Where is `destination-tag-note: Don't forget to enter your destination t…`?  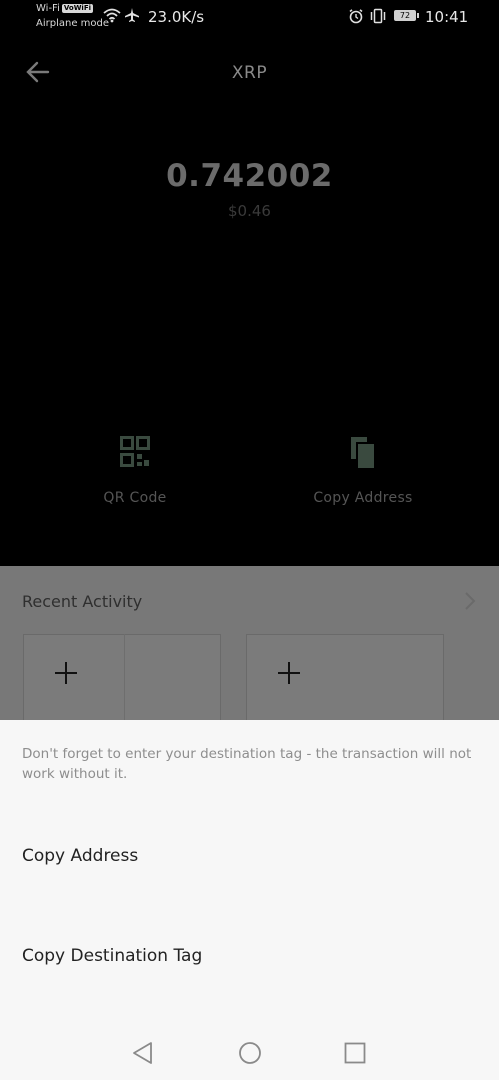
destination-tag-note: Don't forget to enter your destination t… is located at coordinates (247, 764).